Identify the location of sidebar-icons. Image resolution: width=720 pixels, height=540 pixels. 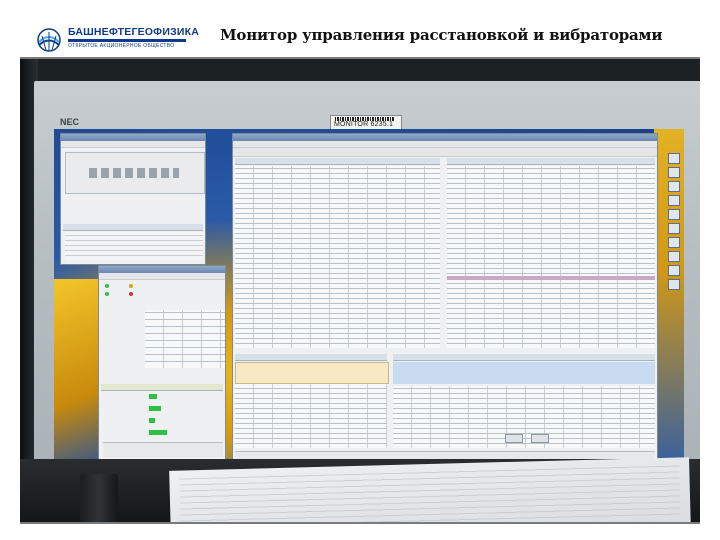
(675, 268).